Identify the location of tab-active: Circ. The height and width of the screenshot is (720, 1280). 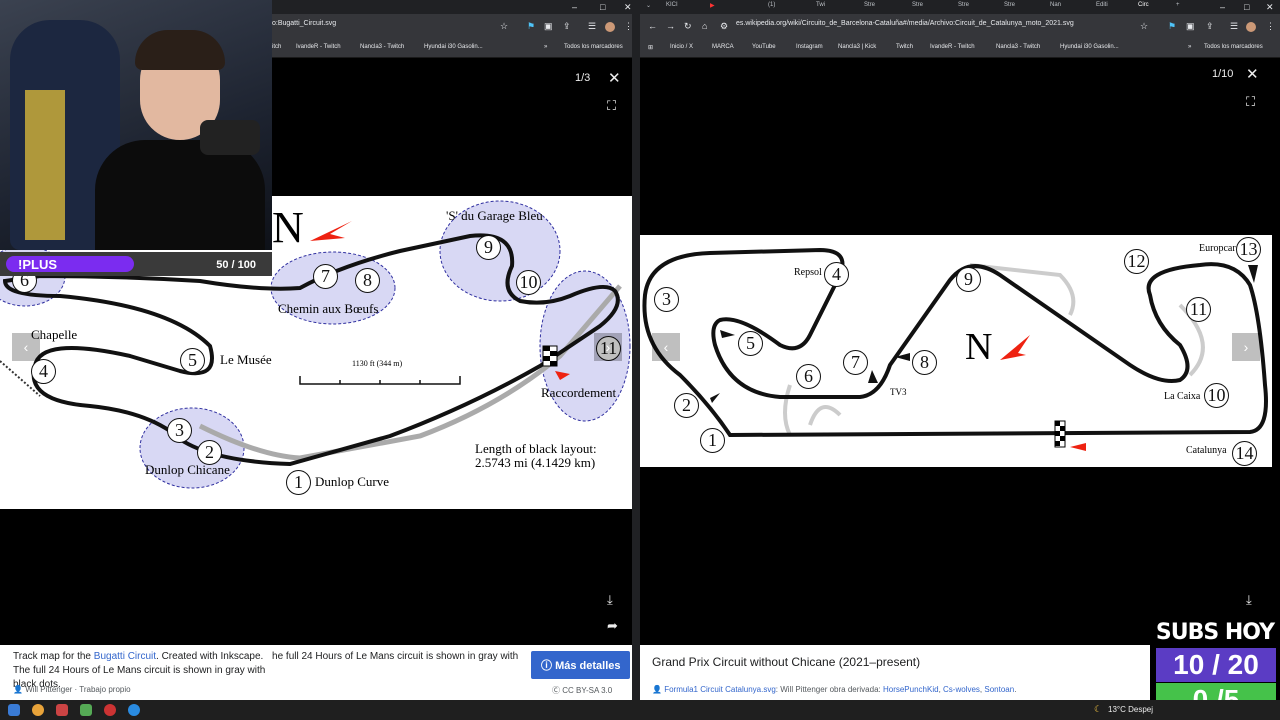
(1143, 5).